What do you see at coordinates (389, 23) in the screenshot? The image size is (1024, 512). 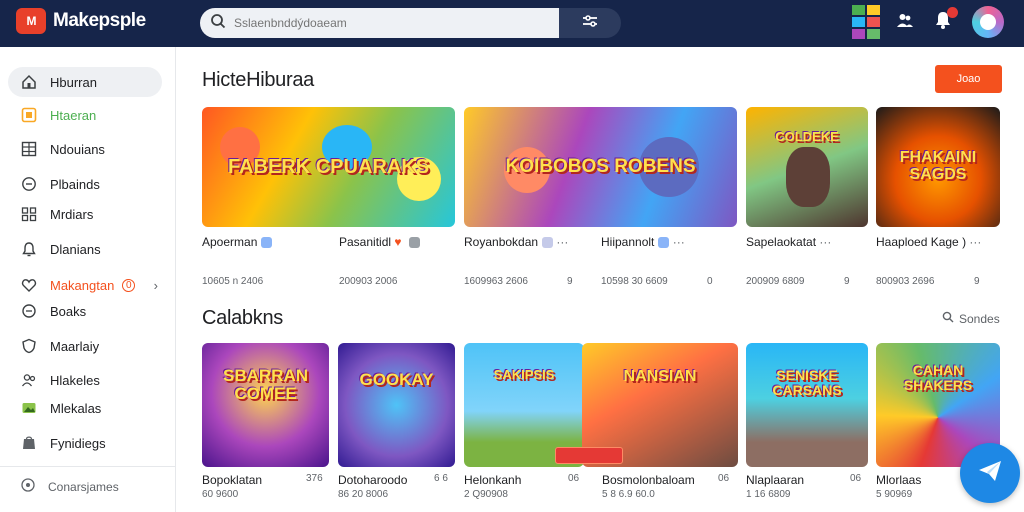 I see `search-input` at bounding box center [389, 23].